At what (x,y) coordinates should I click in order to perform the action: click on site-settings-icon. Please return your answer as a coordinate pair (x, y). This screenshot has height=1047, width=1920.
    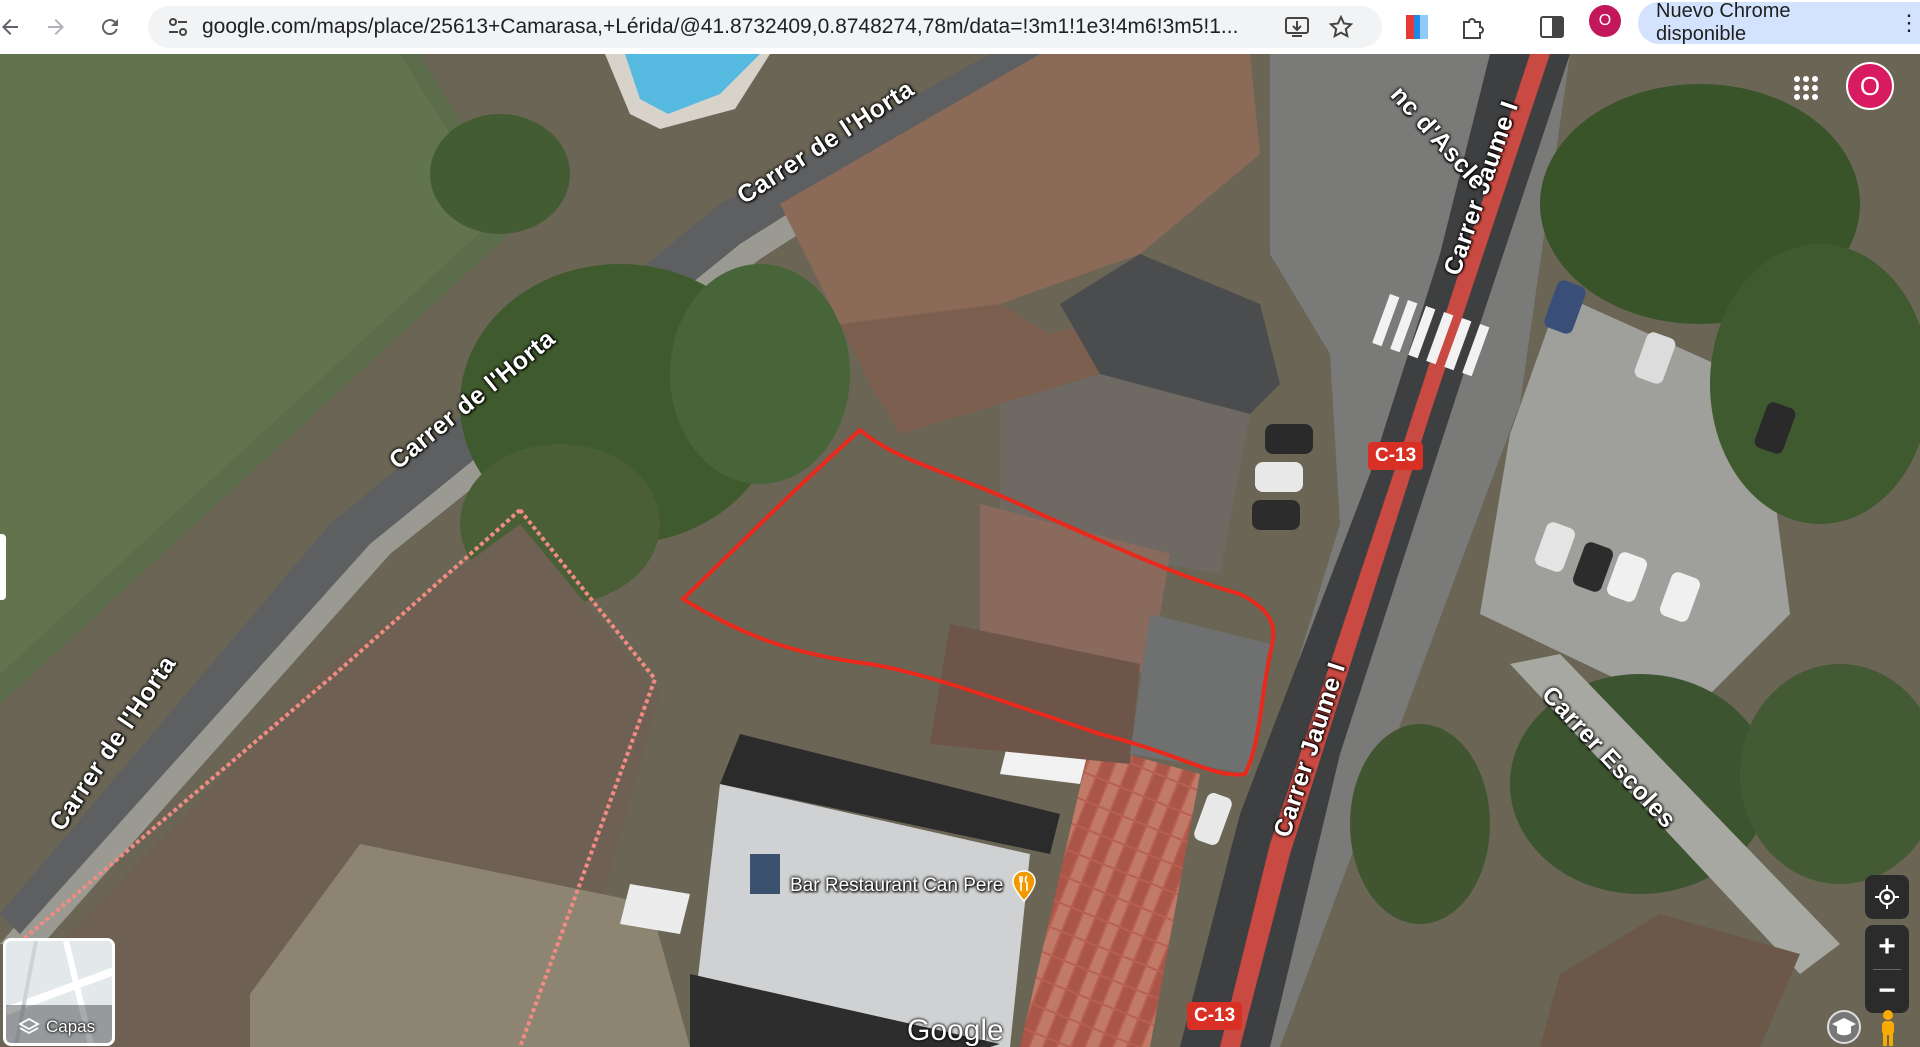
    Looking at the image, I should click on (178, 27).